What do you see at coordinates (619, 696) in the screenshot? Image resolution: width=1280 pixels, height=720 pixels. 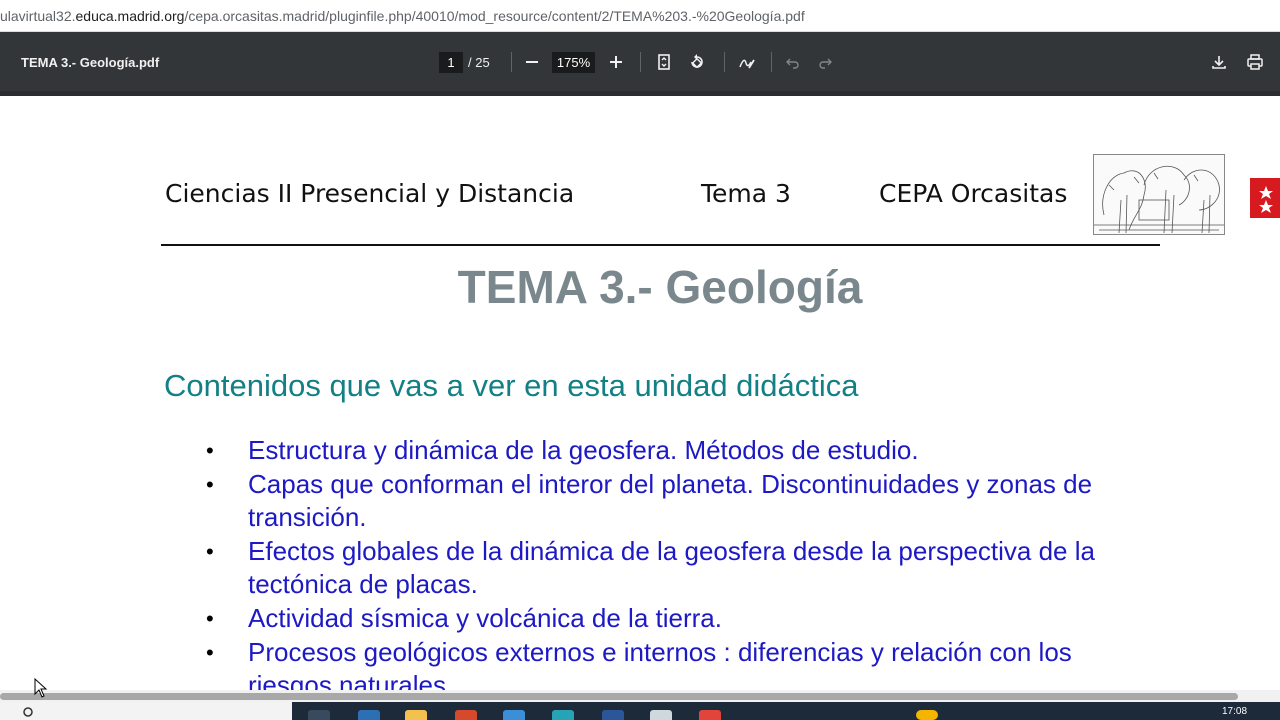 I see `scrollbar-thumb` at bounding box center [619, 696].